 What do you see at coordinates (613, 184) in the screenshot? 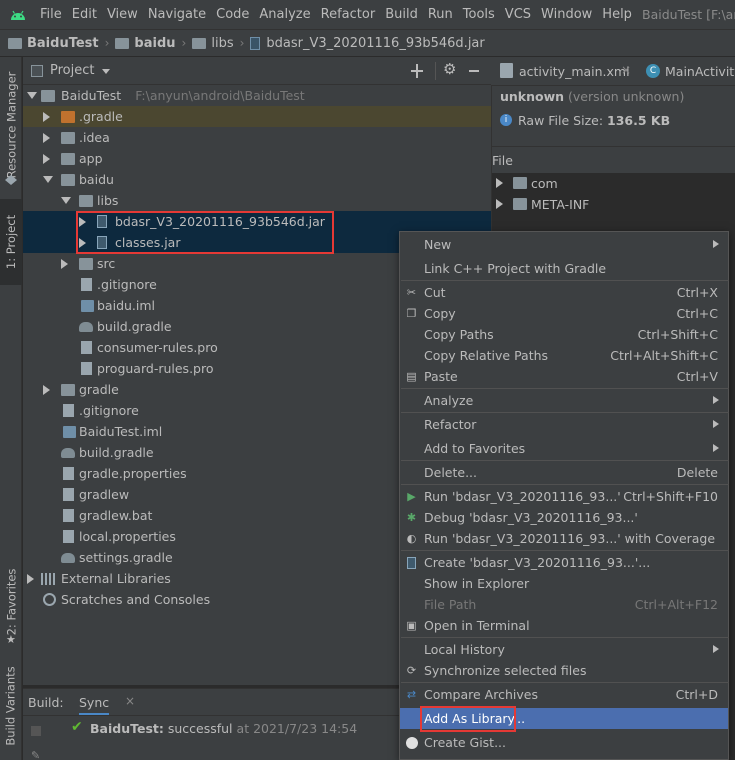
I see `archive-entry-com: com` at bounding box center [613, 184].